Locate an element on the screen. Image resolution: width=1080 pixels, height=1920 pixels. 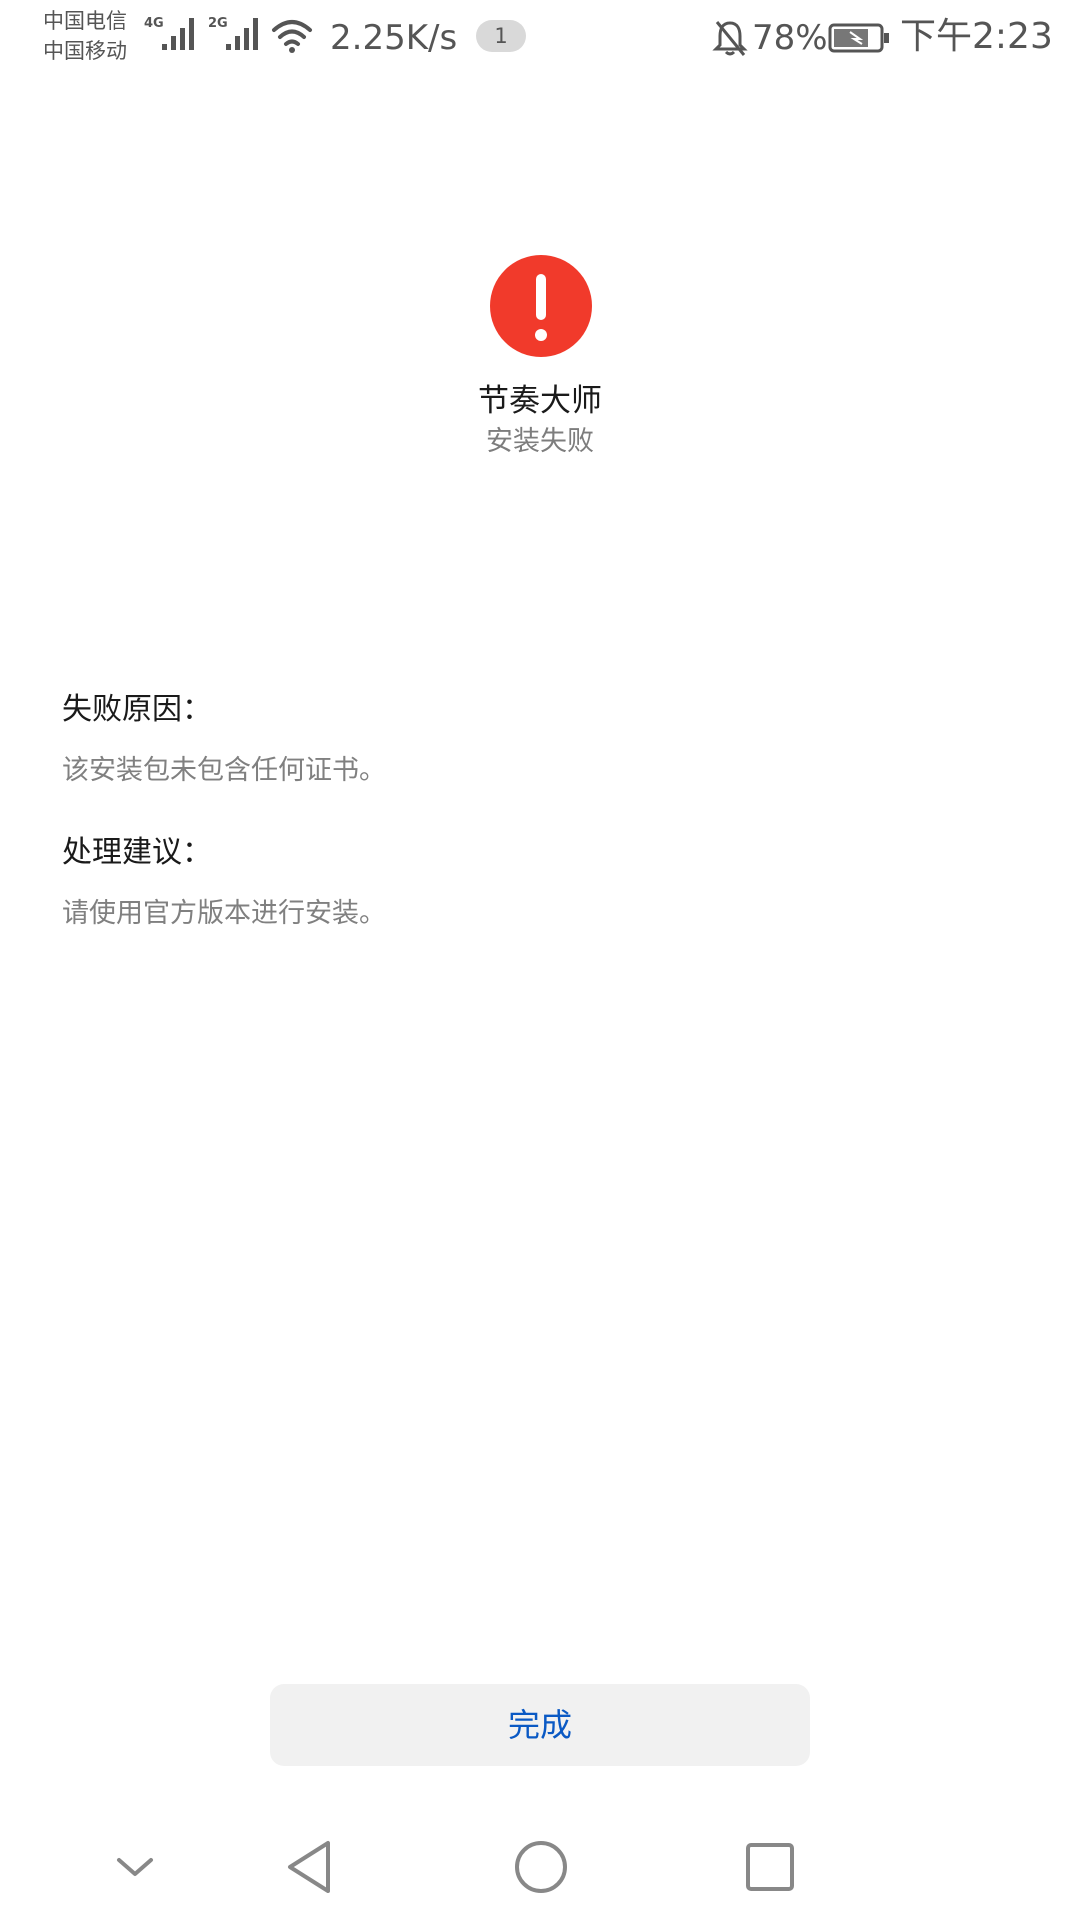
suggestion-text: 请使用官方版本进行安装。 is located at coordinates (224, 913).